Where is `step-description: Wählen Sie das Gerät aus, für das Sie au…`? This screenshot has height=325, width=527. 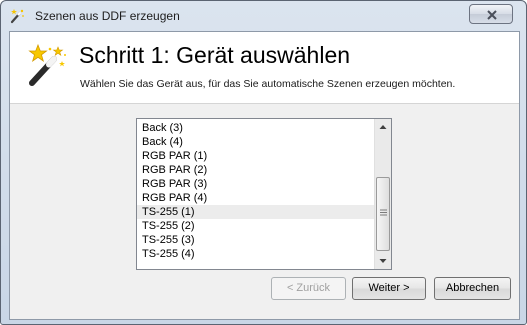
step-description: Wählen Sie das Gerät aus, für das Sie au… is located at coordinates (268, 84).